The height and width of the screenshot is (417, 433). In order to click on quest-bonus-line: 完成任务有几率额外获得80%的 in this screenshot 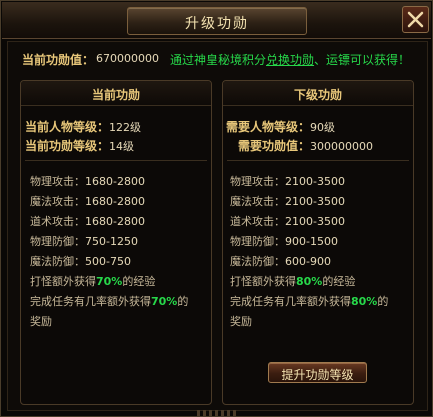, I will do `click(309, 301)`.